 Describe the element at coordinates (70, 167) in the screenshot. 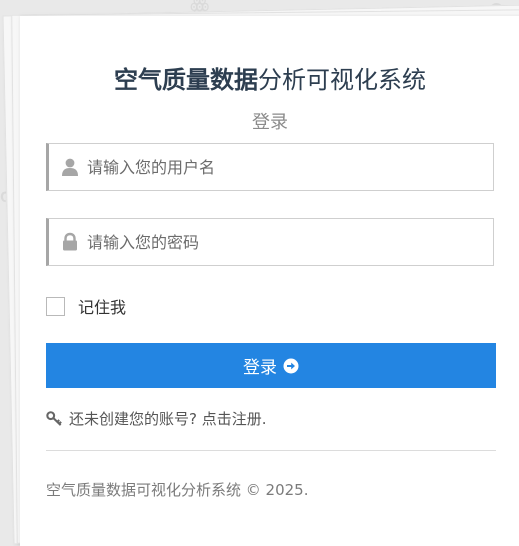

I see `user-icon` at that location.